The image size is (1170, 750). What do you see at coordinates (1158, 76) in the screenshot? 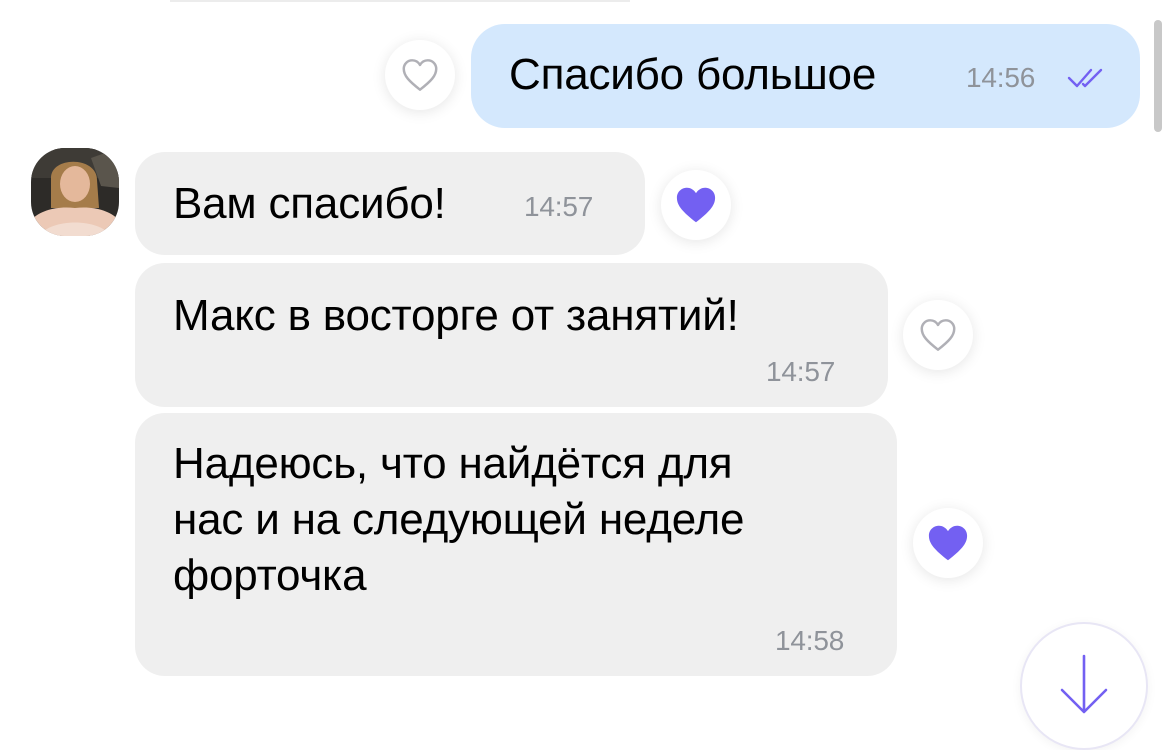
I see `scrollbar` at bounding box center [1158, 76].